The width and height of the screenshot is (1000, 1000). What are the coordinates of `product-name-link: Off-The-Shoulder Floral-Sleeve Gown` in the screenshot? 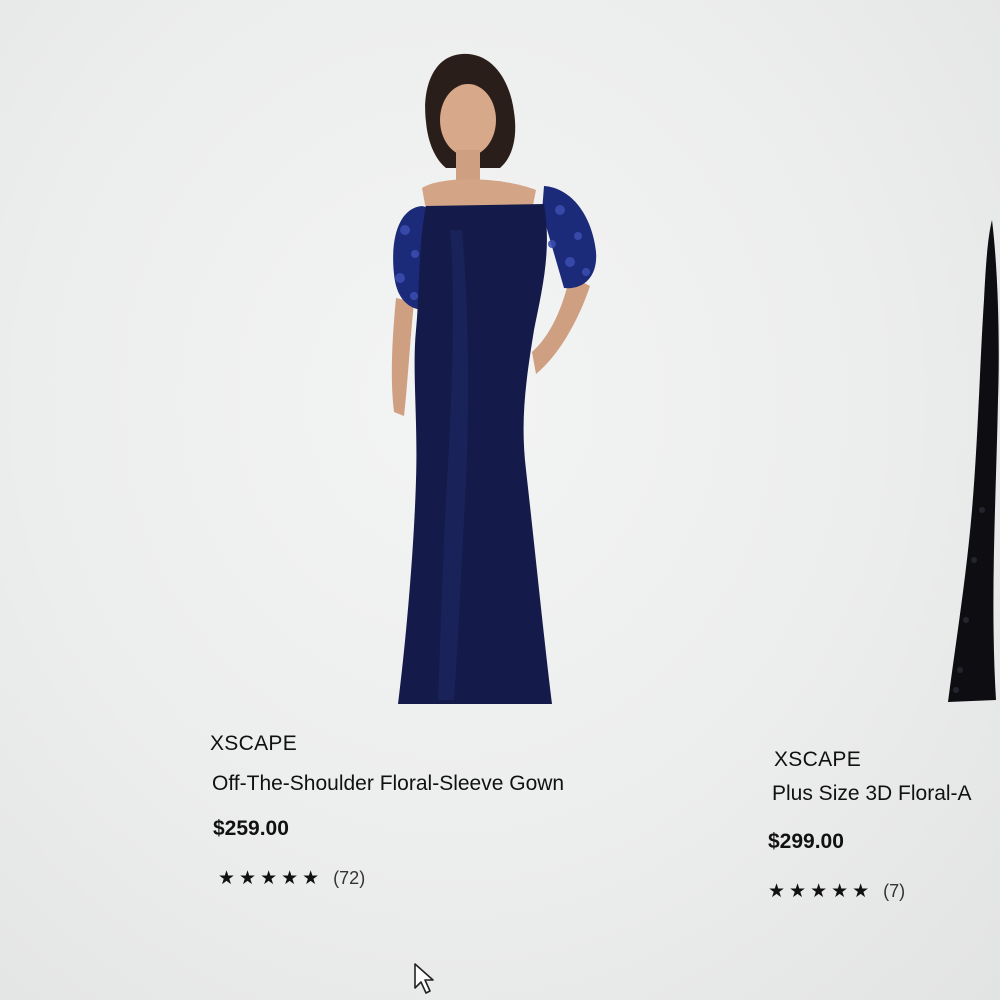 It's located at (388, 784).